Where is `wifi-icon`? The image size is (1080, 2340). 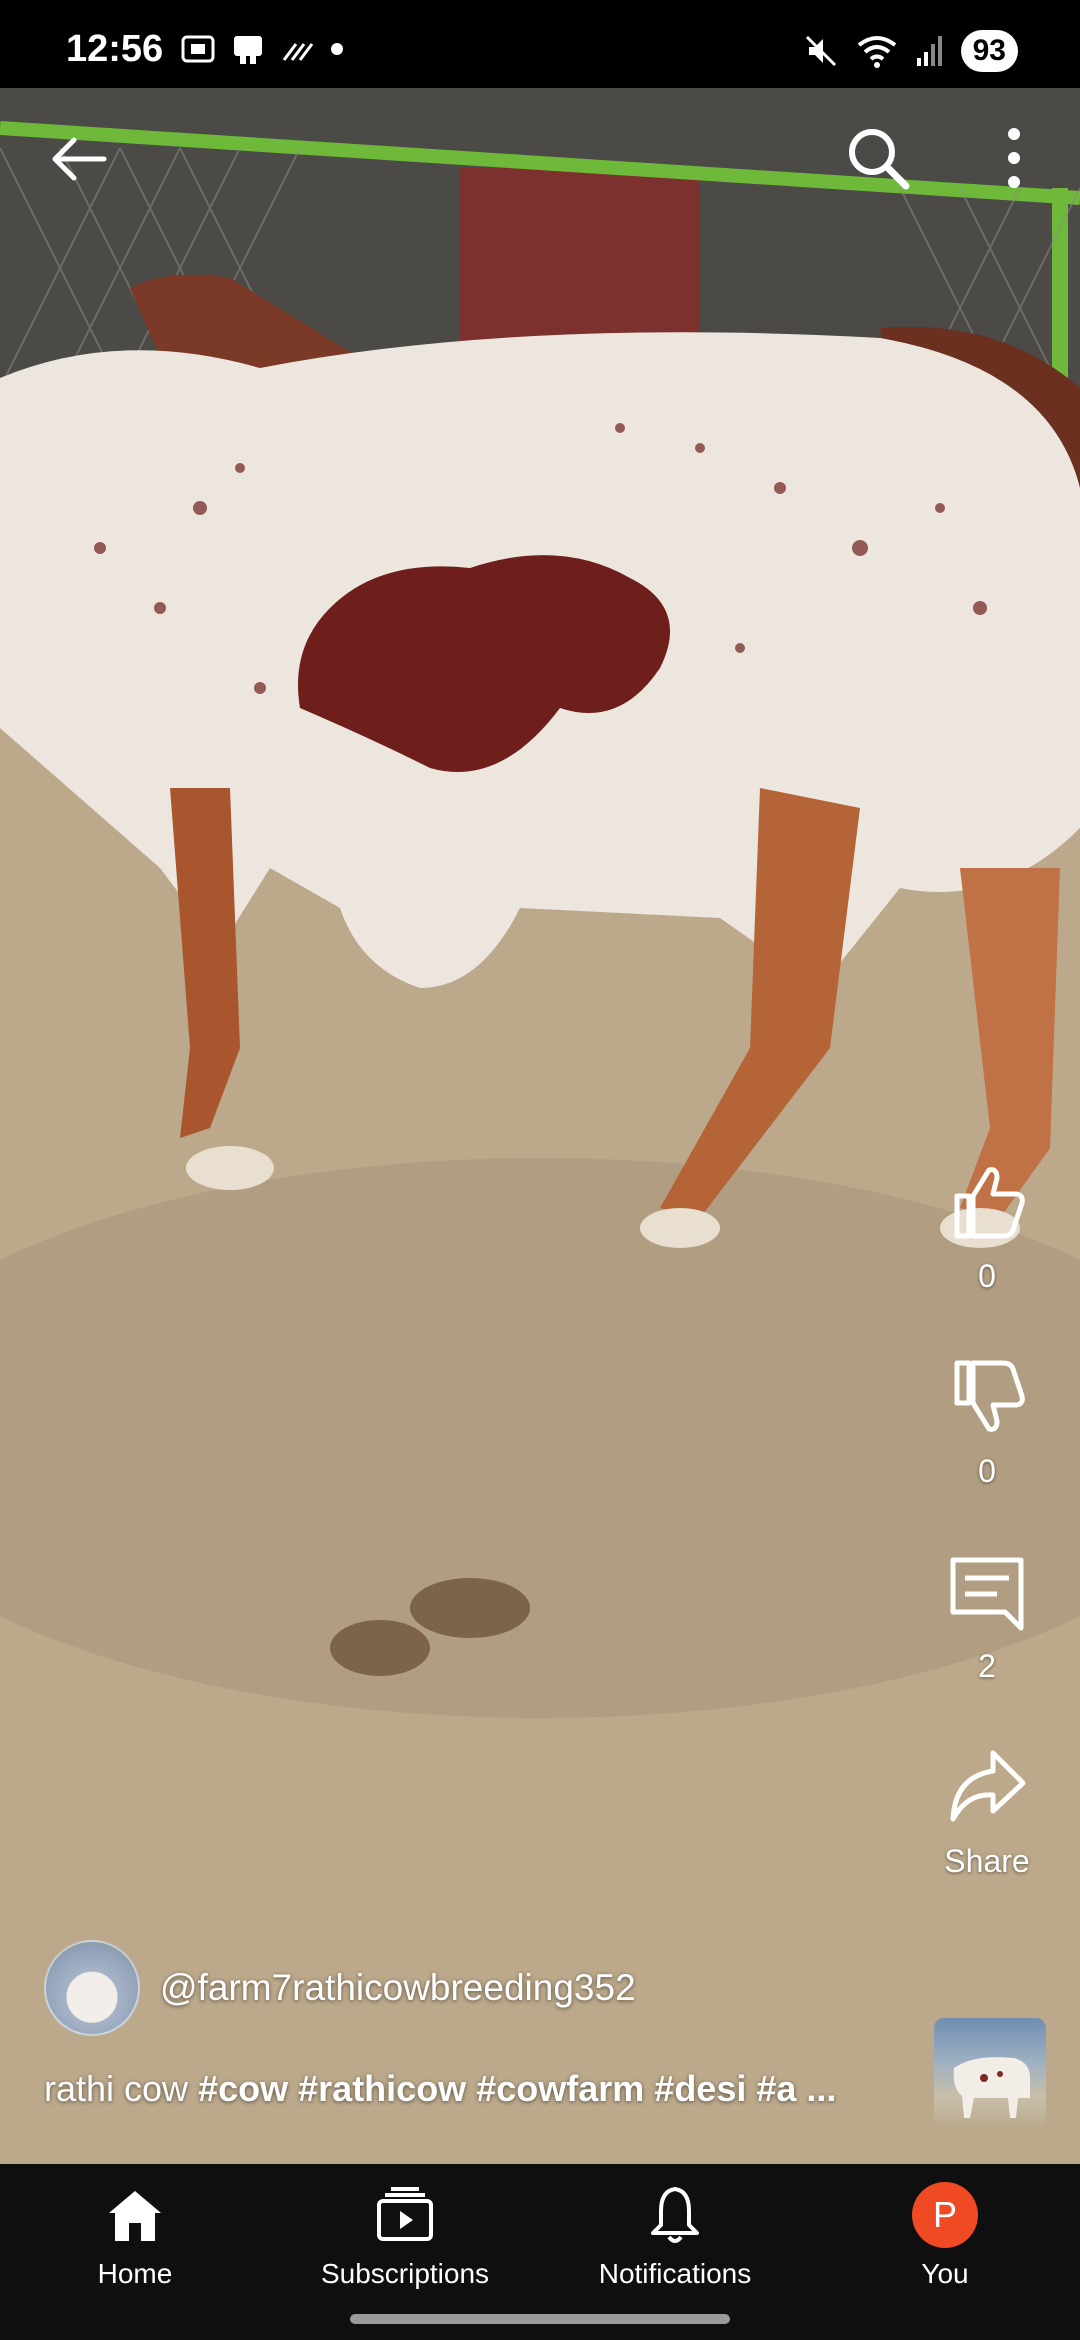 wifi-icon is located at coordinates (876, 52).